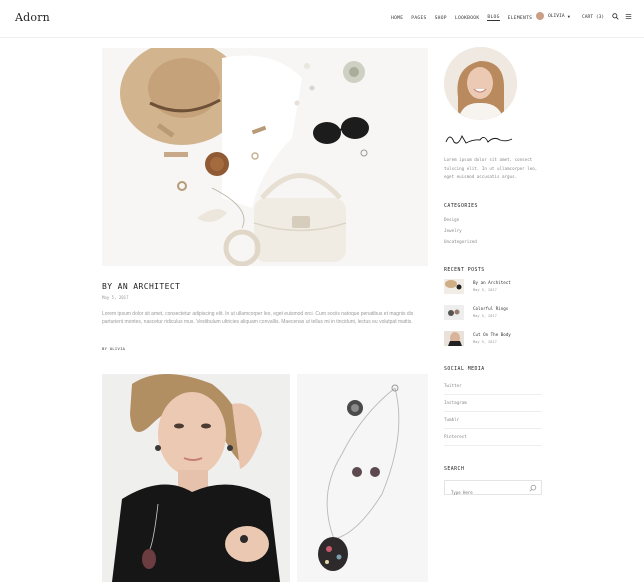 The height and width of the screenshot is (582, 644). What do you see at coordinates (593, 17) in the screenshot?
I see `cart-link: CART (3)` at bounding box center [593, 17].